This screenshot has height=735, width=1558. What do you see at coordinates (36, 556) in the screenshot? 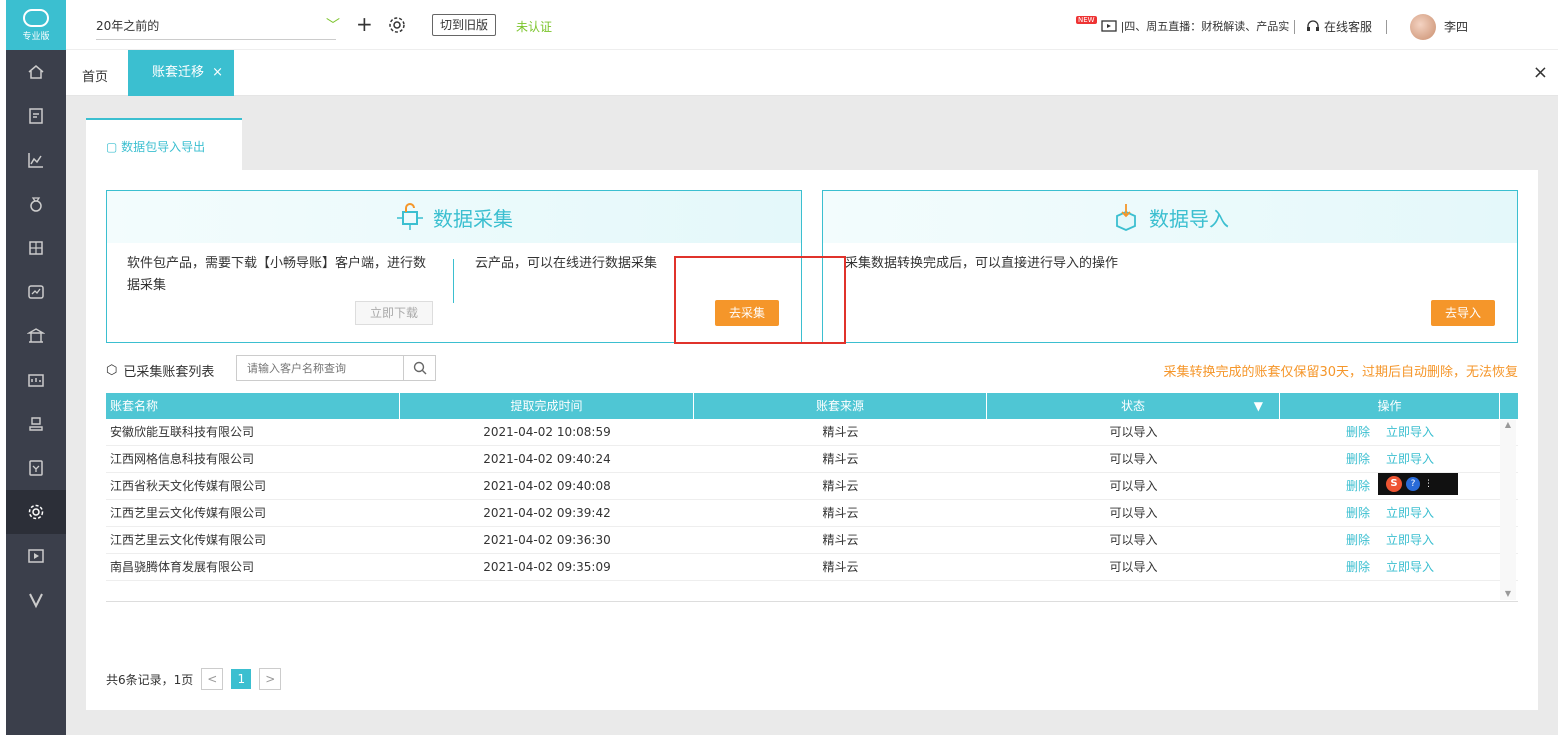
I see `media-icon` at bounding box center [36, 556].